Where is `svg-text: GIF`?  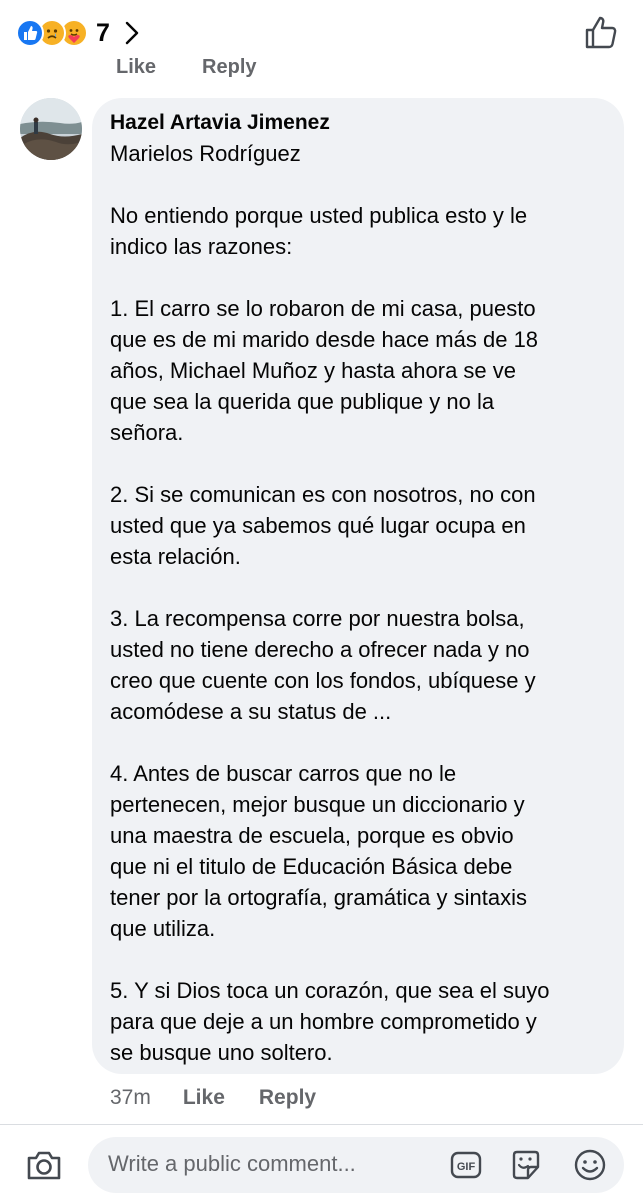 svg-text: GIF is located at coordinates (466, 1167).